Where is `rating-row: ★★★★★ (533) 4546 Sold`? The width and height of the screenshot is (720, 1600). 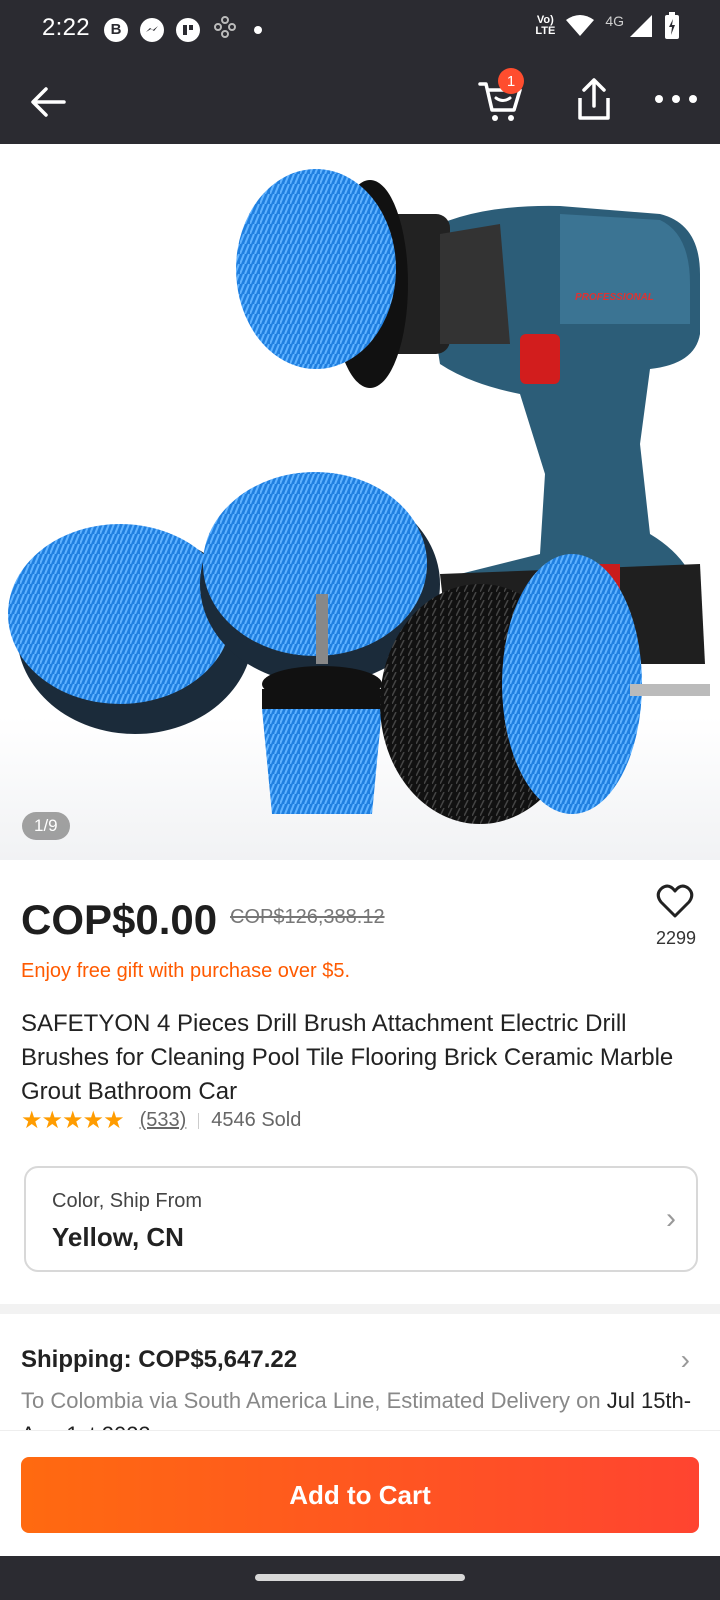 rating-row: ★★★★★ (533) 4546 Sold is located at coordinates (161, 1120).